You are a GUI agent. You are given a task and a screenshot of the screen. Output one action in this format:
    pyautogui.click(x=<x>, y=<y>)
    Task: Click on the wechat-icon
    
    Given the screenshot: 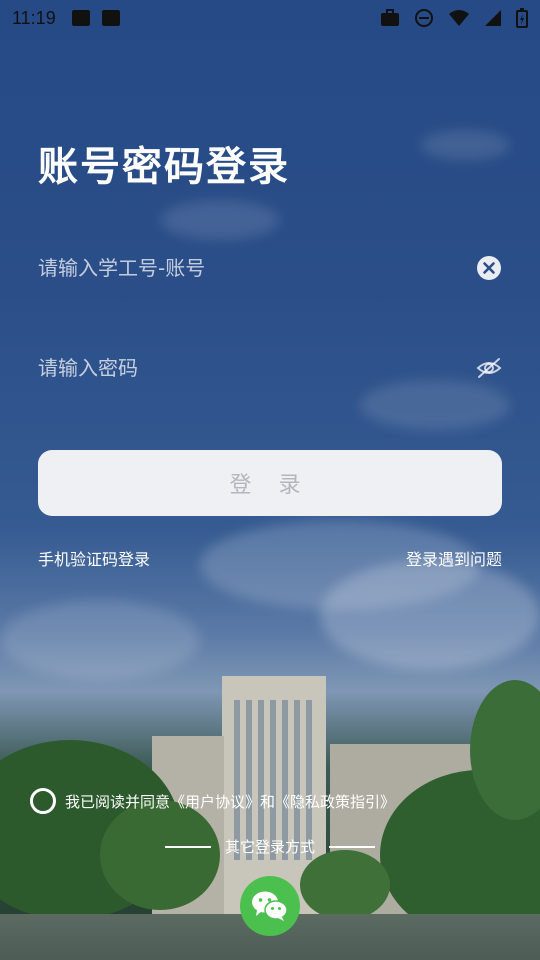 What is the action you would take?
    pyautogui.click(x=270, y=906)
    